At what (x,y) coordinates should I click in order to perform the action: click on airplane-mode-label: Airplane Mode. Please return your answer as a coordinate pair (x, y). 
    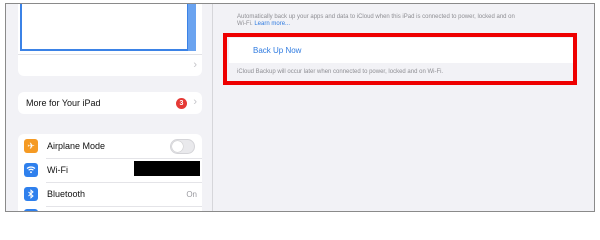
    Looking at the image, I should click on (76, 146).